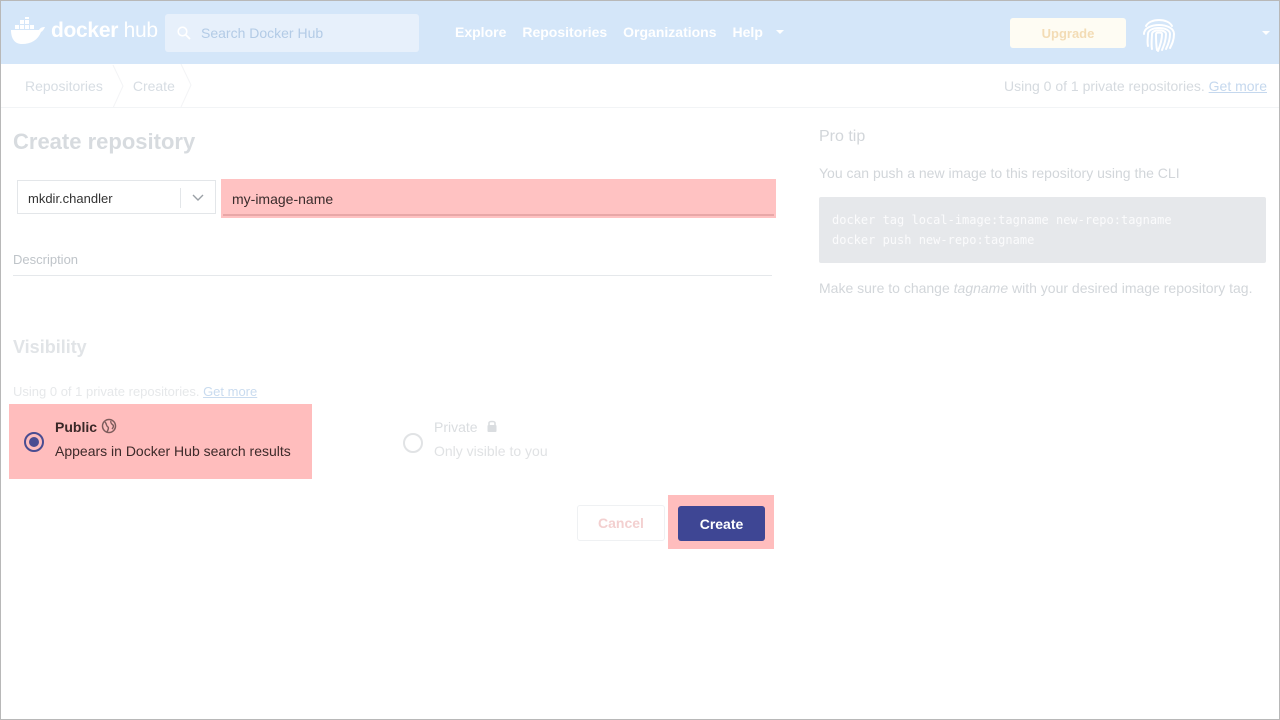 The width and height of the screenshot is (1280, 720). Describe the element at coordinates (180, 198) in the screenshot. I see `select-divider` at that location.